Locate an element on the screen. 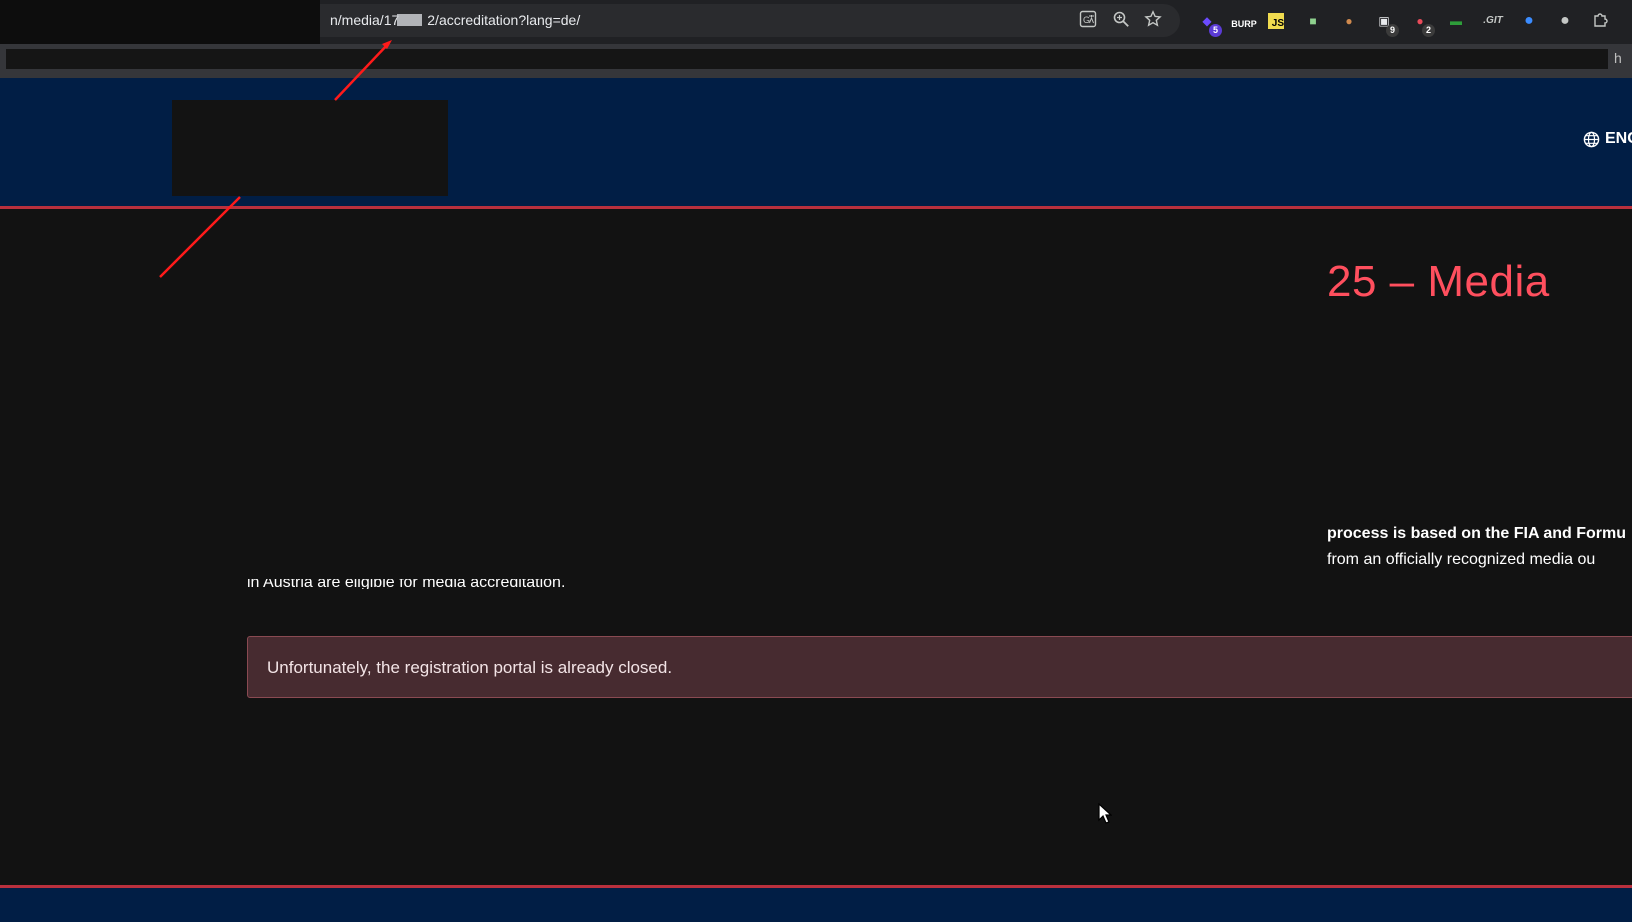 This screenshot has width=1632, height=922. page-title: 25 – Media is located at coordinates (1438, 281).